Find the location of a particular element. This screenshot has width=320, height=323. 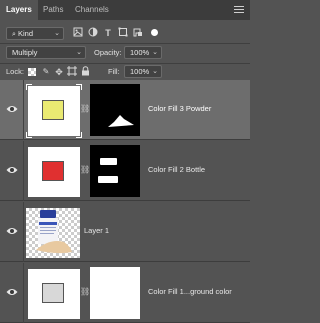

tab-layers: Layers is located at coordinates (19, 10).